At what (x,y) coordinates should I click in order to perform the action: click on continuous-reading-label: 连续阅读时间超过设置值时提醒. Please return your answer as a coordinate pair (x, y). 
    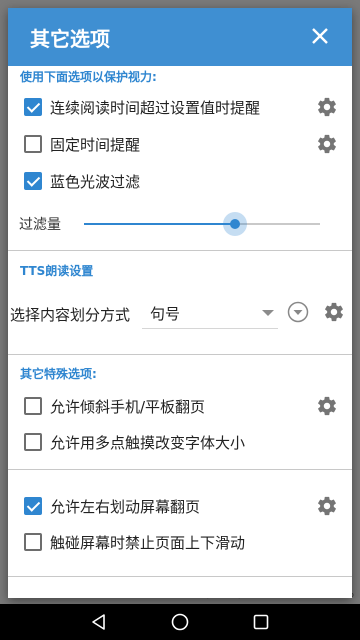
    Looking at the image, I should click on (155, 108).